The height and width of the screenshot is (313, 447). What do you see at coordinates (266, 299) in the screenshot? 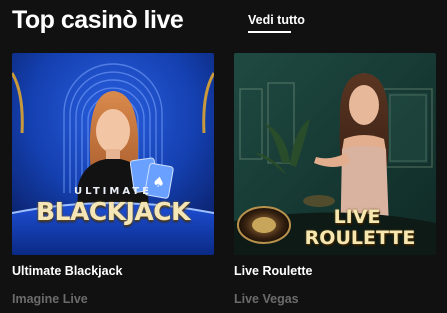
I see `game-provider: Live Vegas` at bounding box center [266, 299].